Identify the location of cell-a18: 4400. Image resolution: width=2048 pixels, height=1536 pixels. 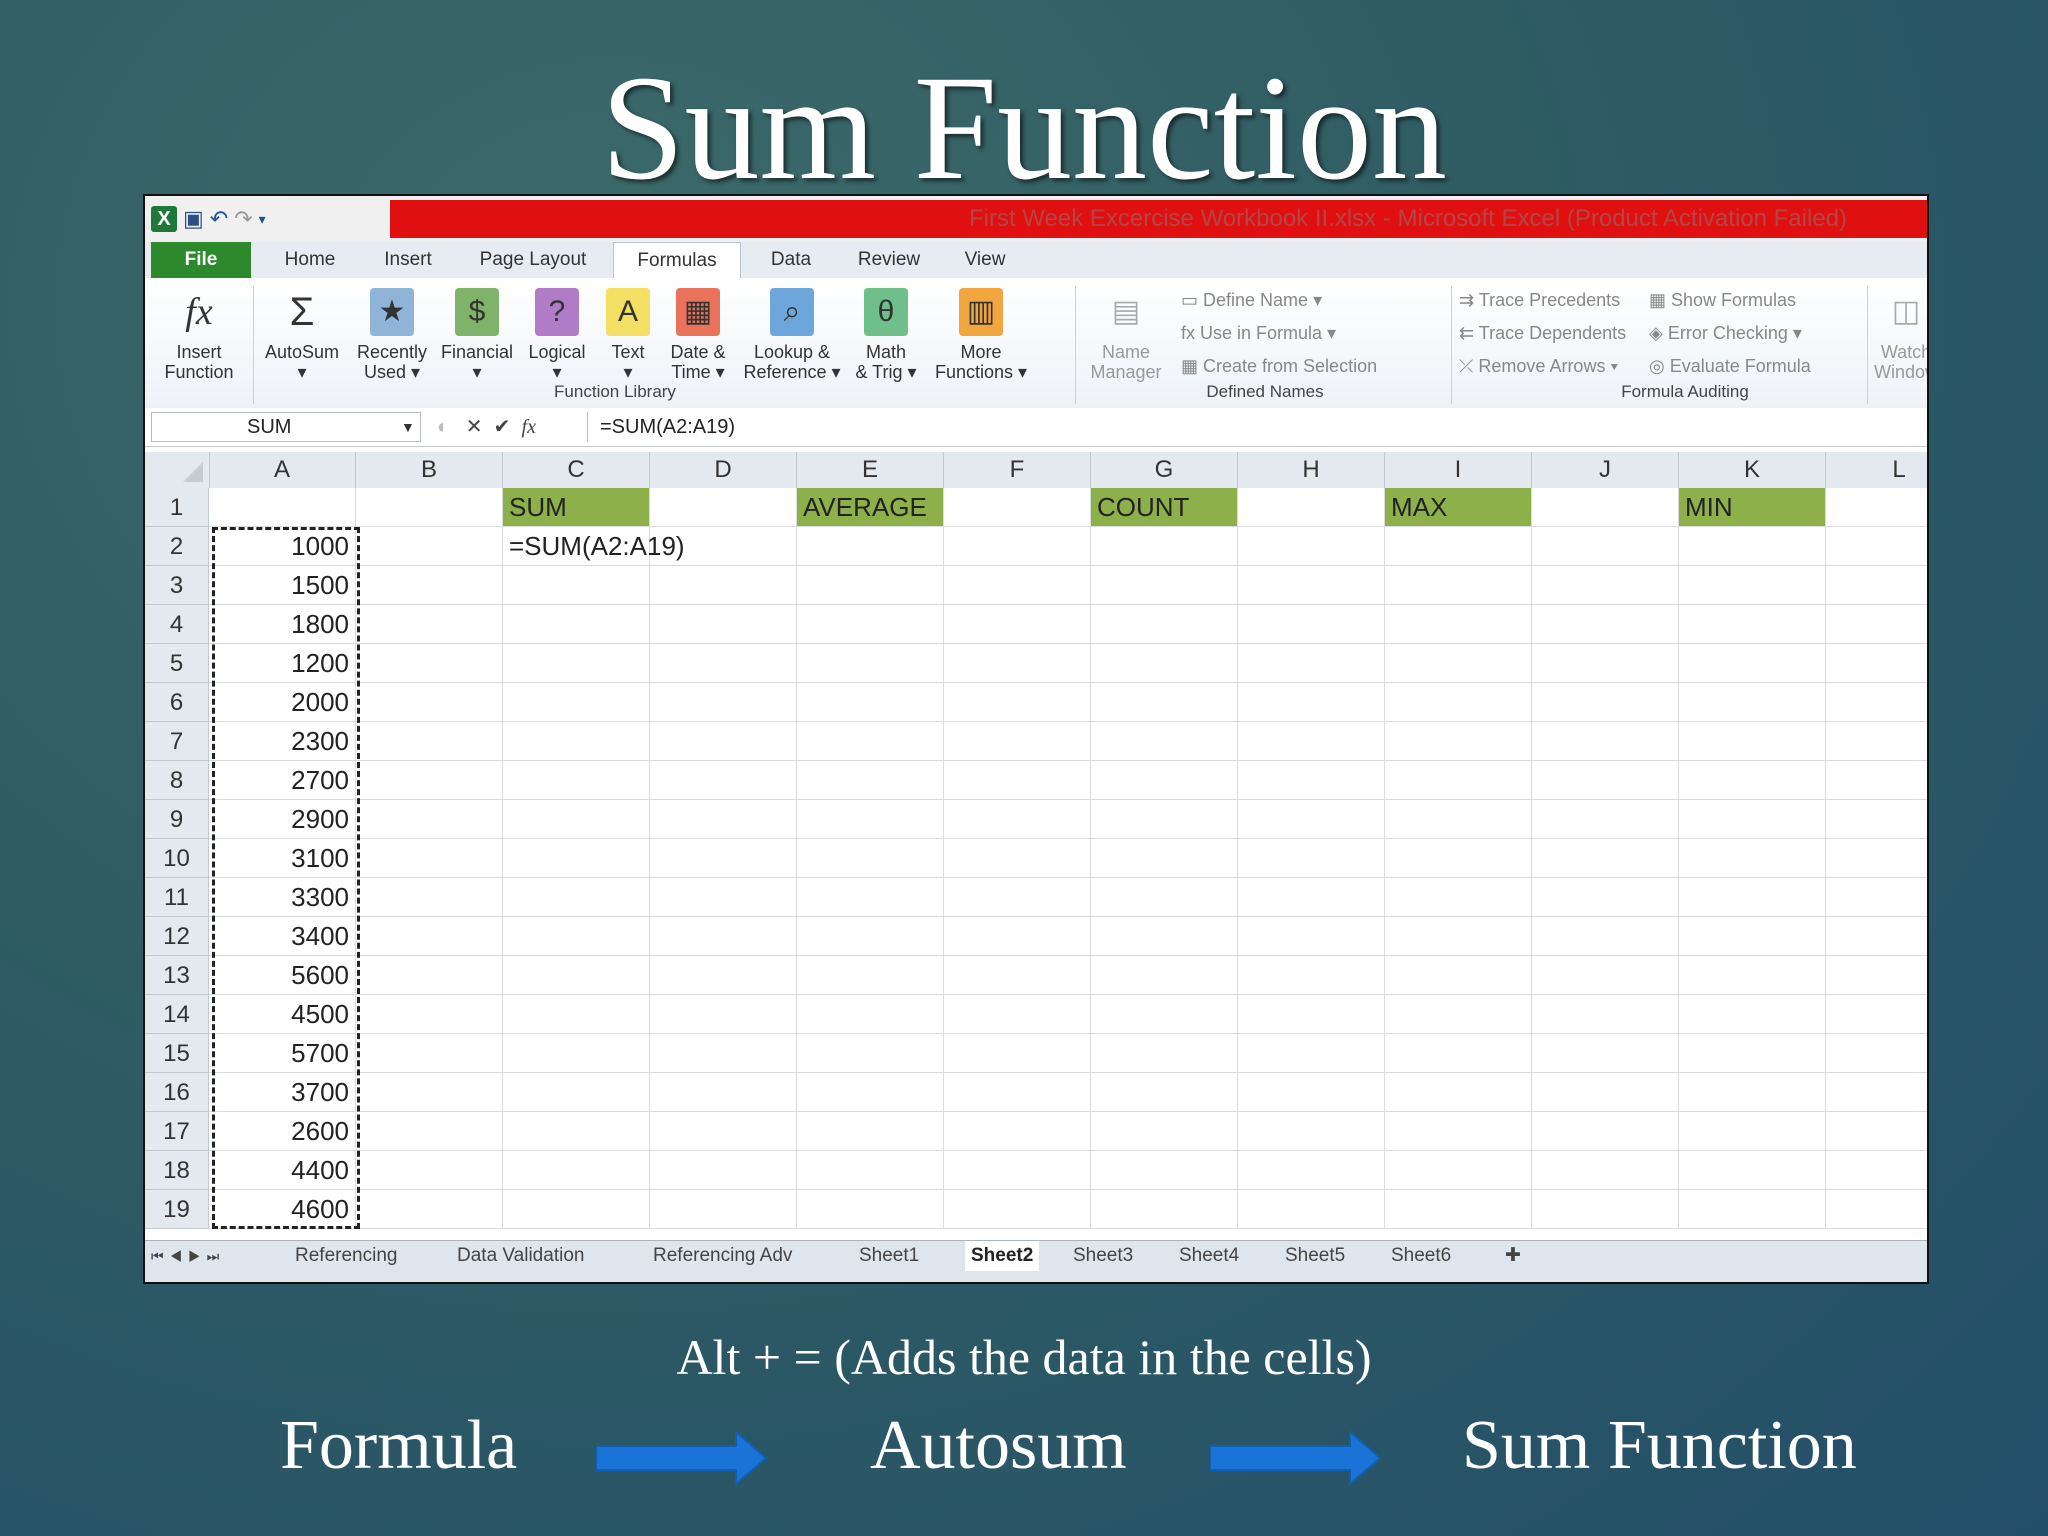
(282, 1170).